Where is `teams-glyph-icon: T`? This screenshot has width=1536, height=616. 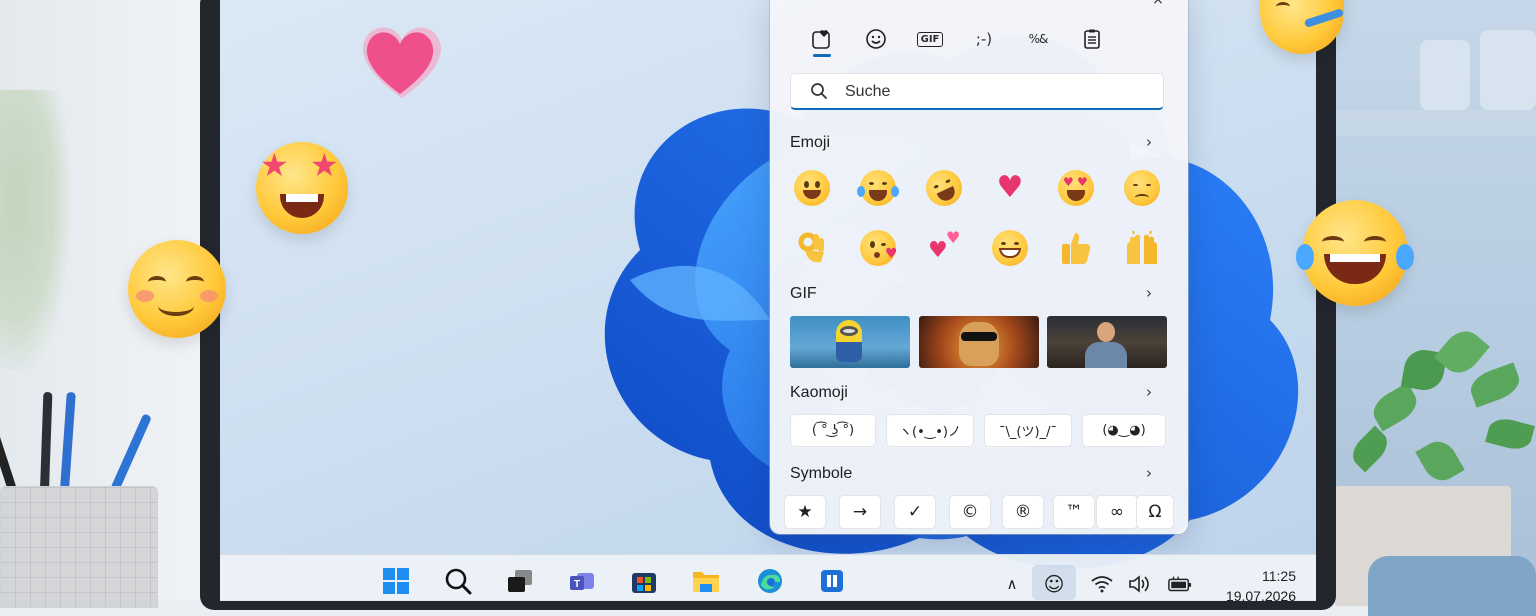 teams-glyph-icon: T is located at coordinates (582, 581).